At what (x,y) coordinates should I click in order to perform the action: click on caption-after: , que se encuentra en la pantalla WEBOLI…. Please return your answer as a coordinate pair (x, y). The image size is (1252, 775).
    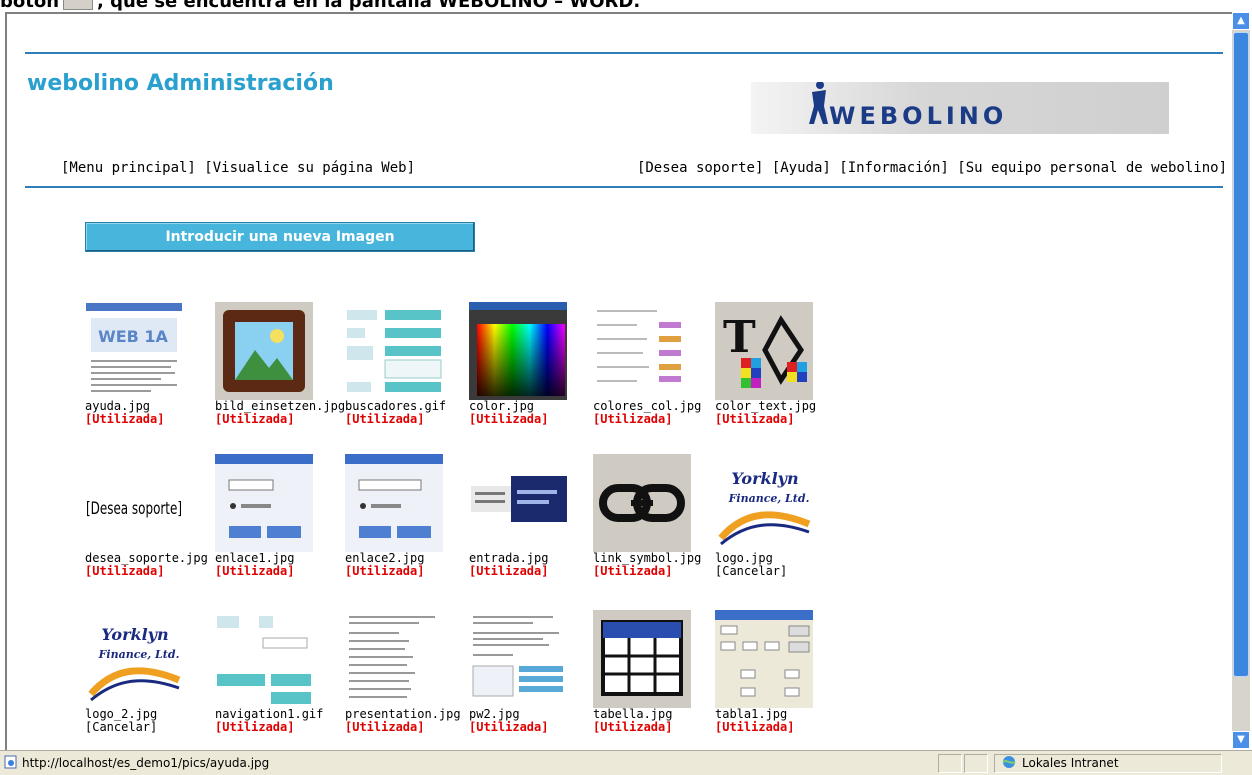
    Looking at the image, I should click on (369, 5).